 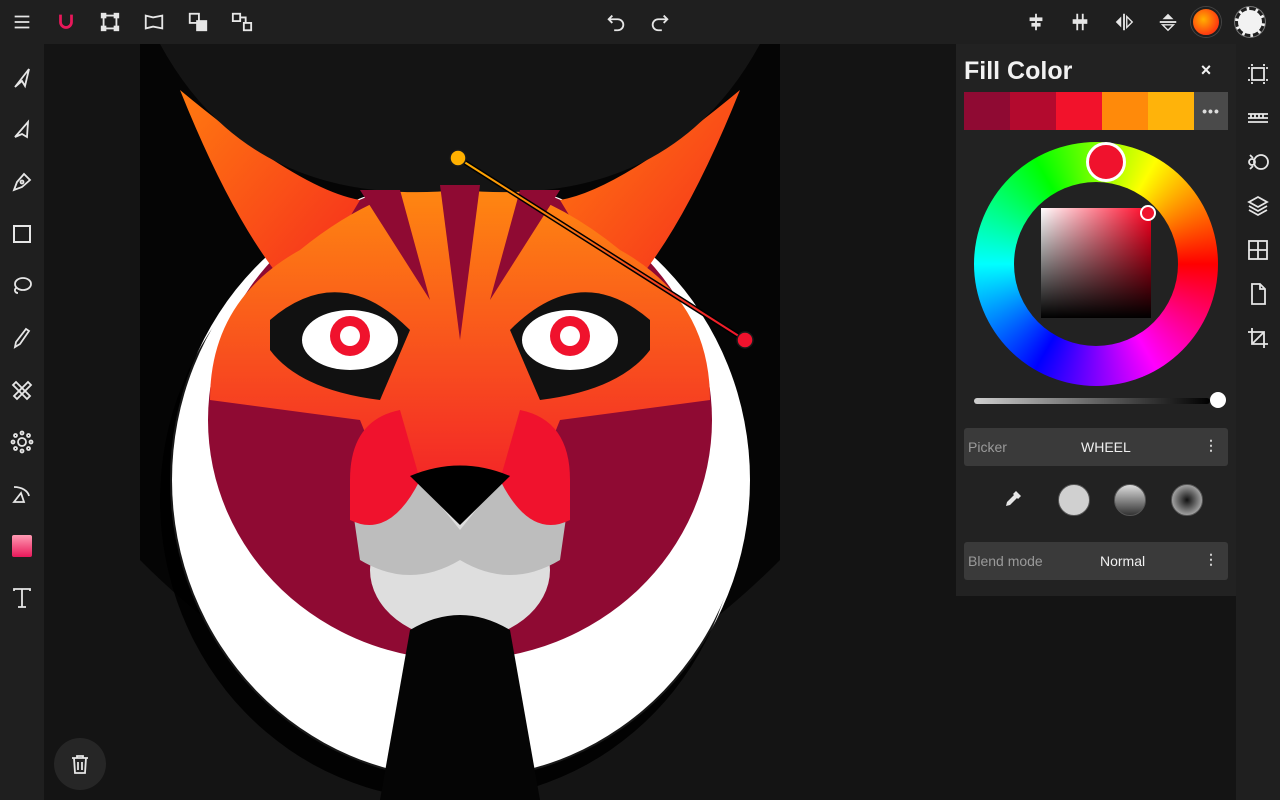 What do you see at coordinates (22, 494) in the screenshot?
I see `node-icon` at bounding box center [22, 494].